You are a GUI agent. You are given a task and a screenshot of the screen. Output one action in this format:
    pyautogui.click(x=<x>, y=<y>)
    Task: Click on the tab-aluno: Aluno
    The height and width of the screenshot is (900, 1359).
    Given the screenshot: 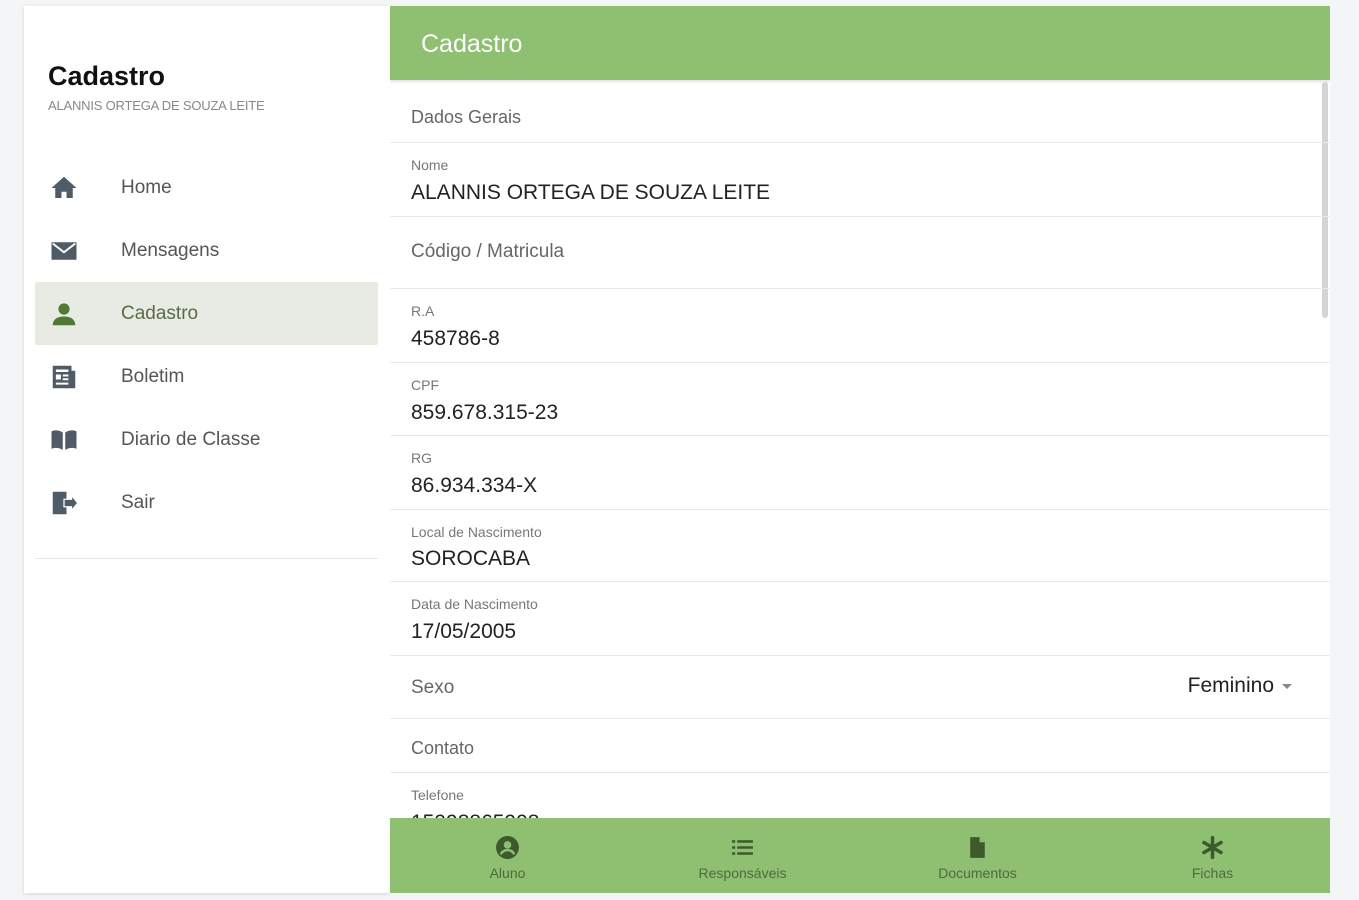 What is the action you would take?
    pyautogui.click(x=507, y=855)
    